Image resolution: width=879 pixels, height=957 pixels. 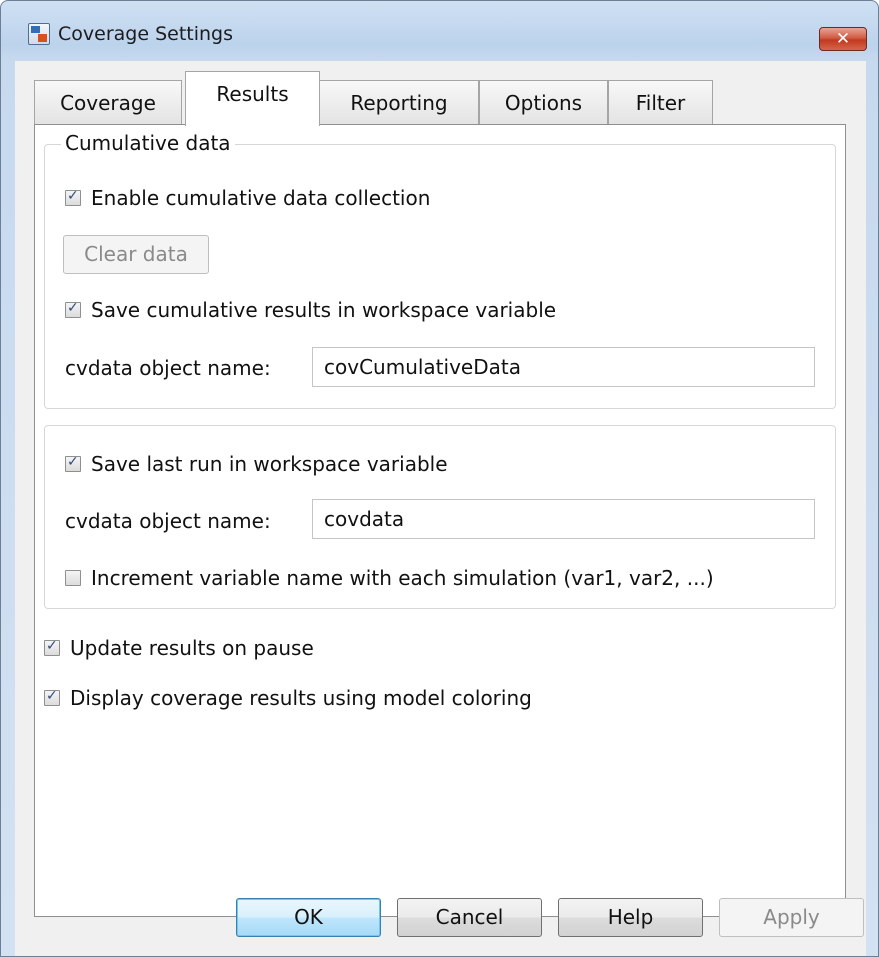 What do you see at coordinates (843, 39) in the screenshot?
I see `close-button: ✕` at bounding box center [843, 39].